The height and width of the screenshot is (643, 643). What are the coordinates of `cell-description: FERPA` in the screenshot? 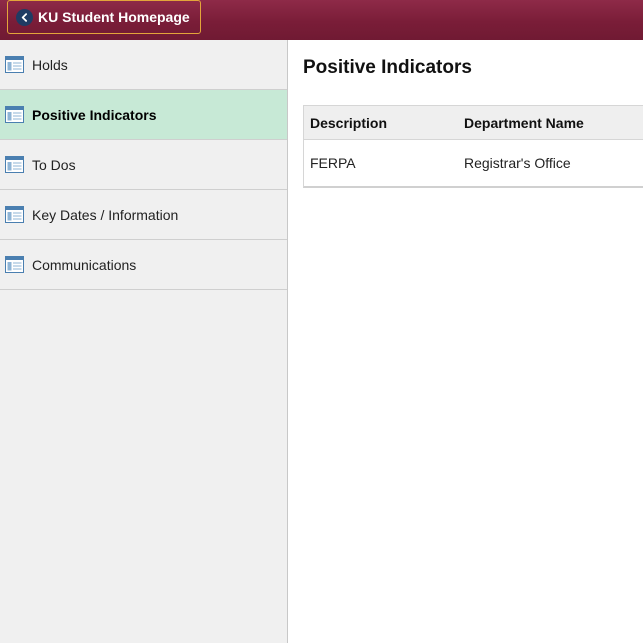 It's located at (333, 163).